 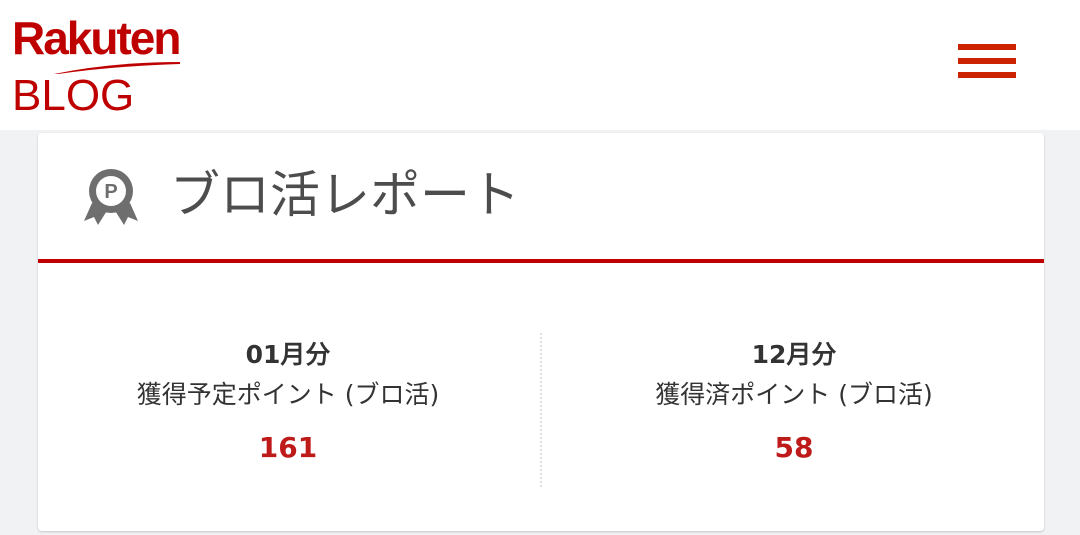 I want to click on stat-value: 161, so click(x=288, y=447).